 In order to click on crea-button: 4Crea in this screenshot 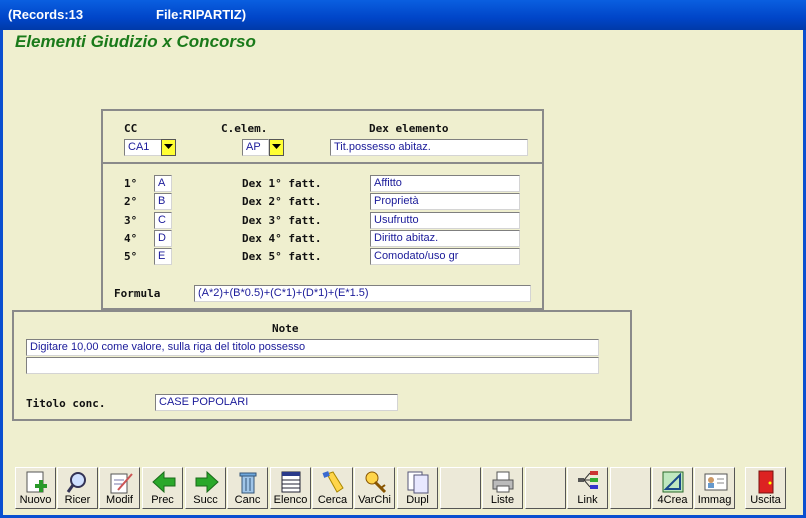, I will do `click(672, 488)`.